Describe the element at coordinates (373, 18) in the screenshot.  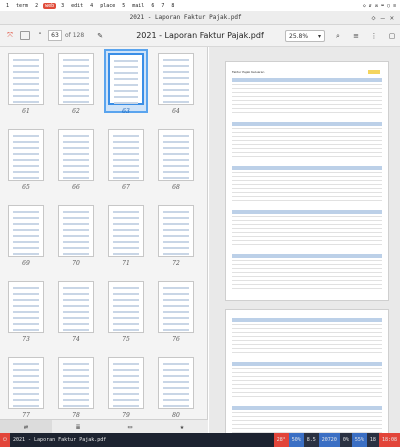
I see `pin-icon: ◇` at that location.